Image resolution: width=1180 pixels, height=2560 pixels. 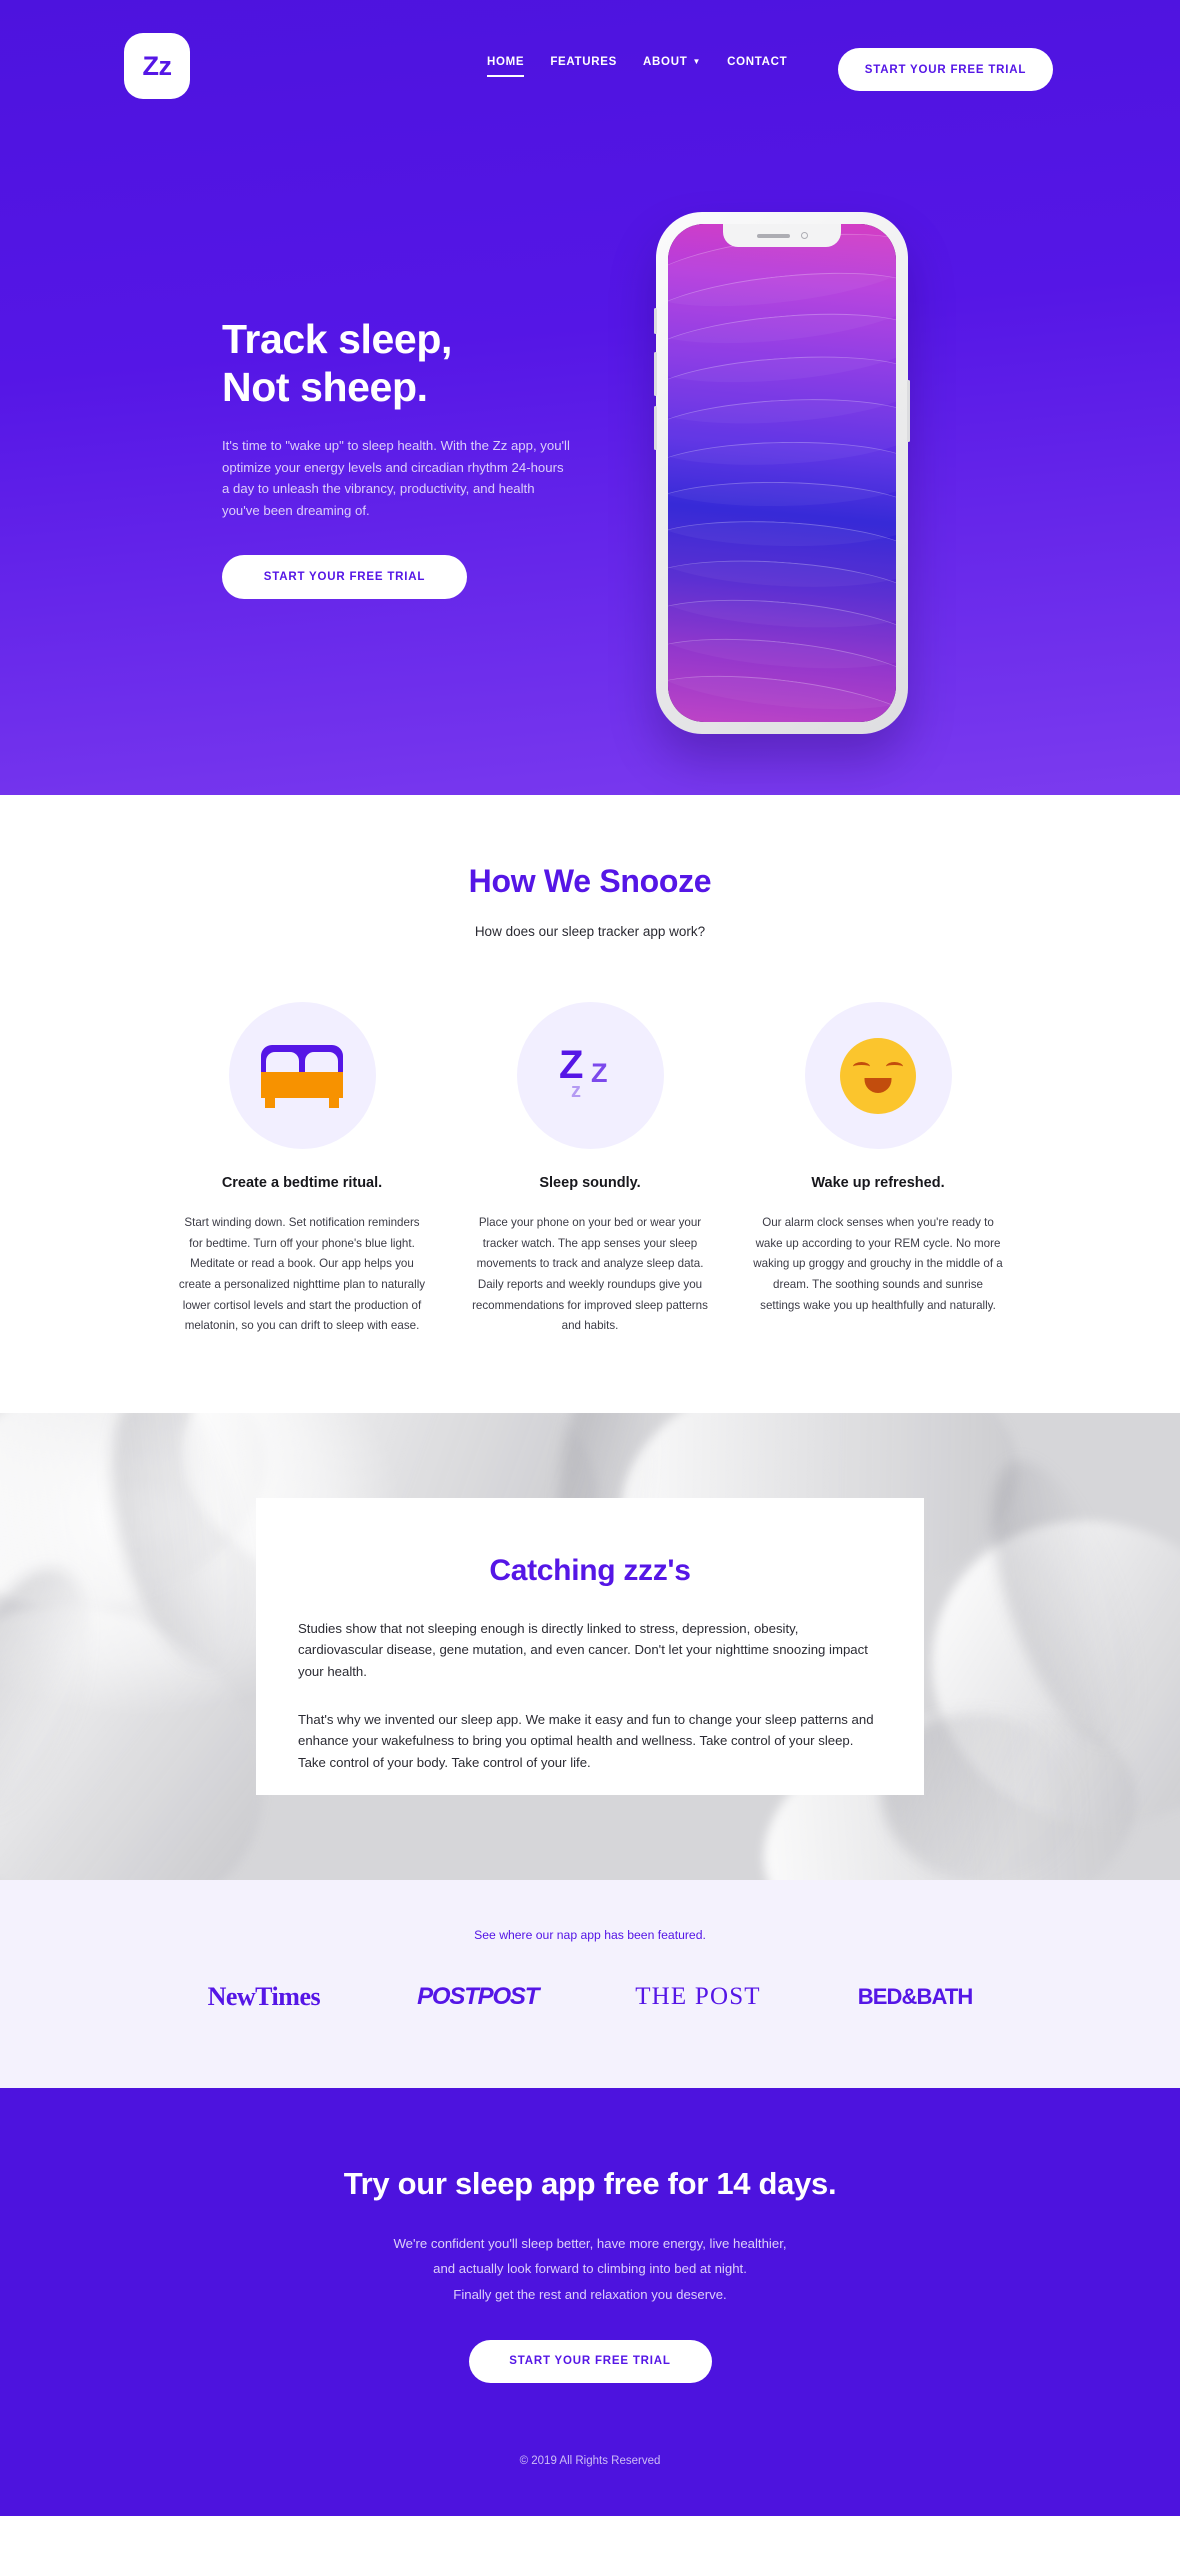 What do you see at coordinates (583, 1072) in the screenshot?
I see `zzz-icon: Z Z z` at bounding box center [583, 1072].